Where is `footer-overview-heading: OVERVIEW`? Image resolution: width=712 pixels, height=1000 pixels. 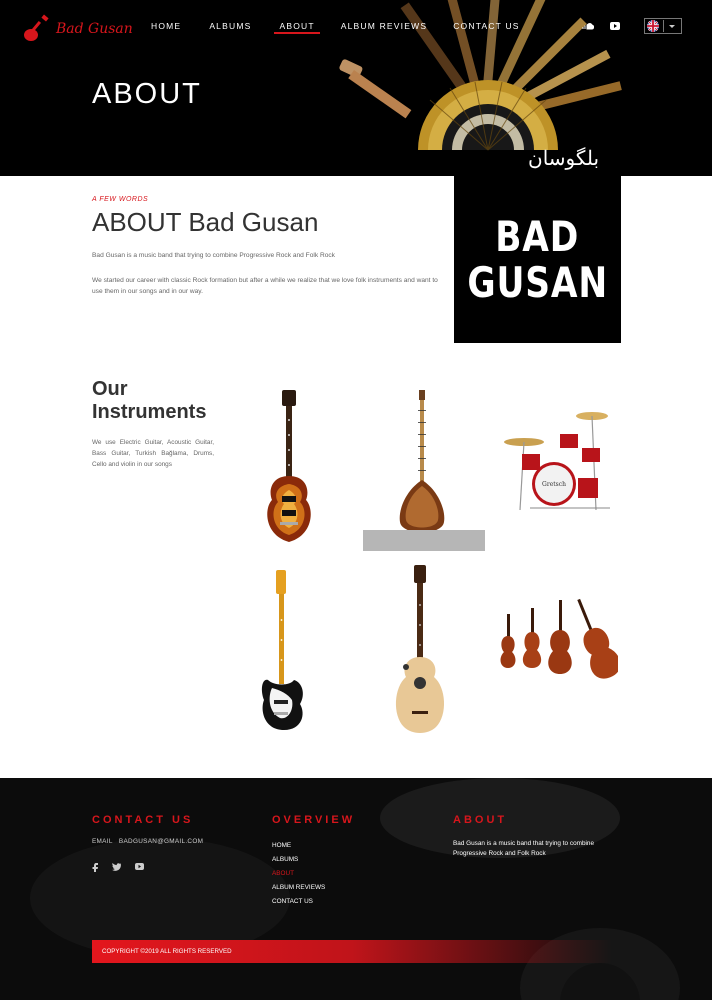 footer-overview-heading: OVERVIEW is located at coordinates (314, 820).